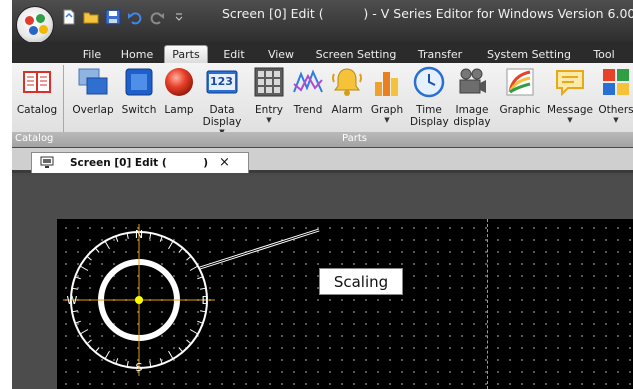 Image resolution: width=633 pixels, height=389 pixels. Describe the element at coordinates (604, 54) in the screenshot. I see `tab-tool: Tool` at that location.